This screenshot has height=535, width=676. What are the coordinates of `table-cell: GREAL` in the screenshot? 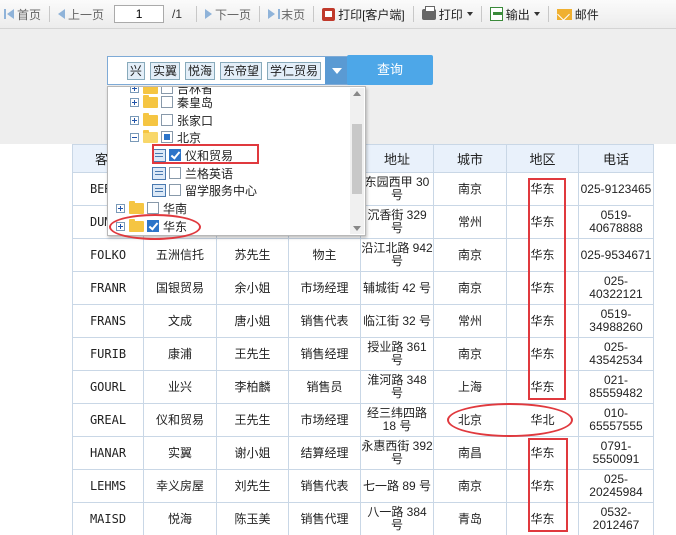 It's located at (108, 420).